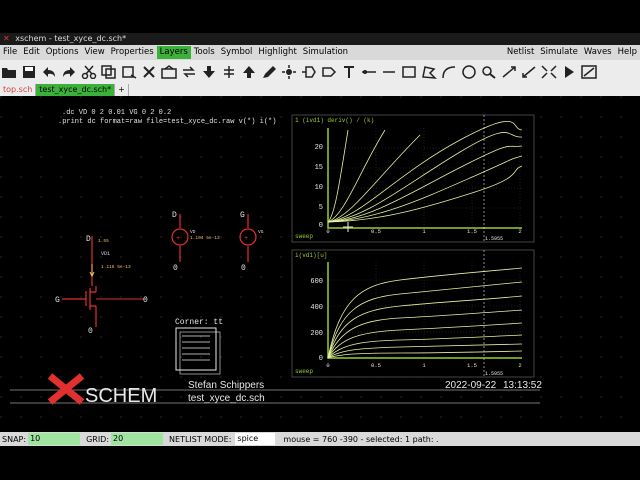 This screenshot has width=640, height=480. What do you see at coordinates (489, 72) in the screenshot?
I see `zoom-icon` at bounding box center [489, 72].